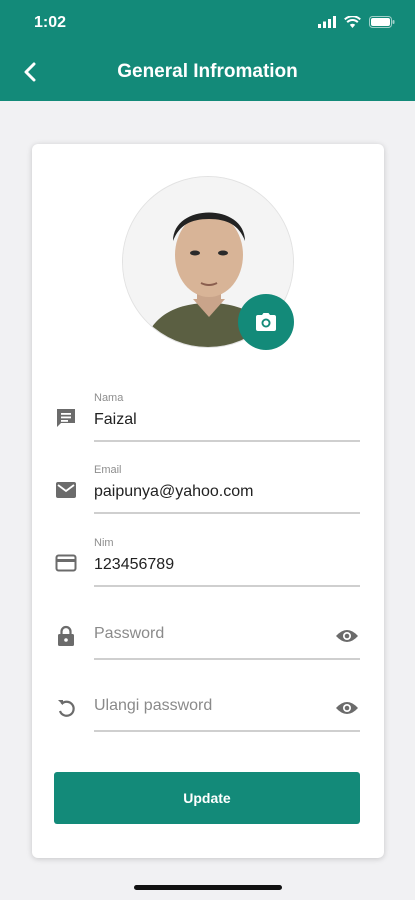 Image resolution: width=415 pixels, height=900 pixels. I want to click on password-field, so click(207, 645).